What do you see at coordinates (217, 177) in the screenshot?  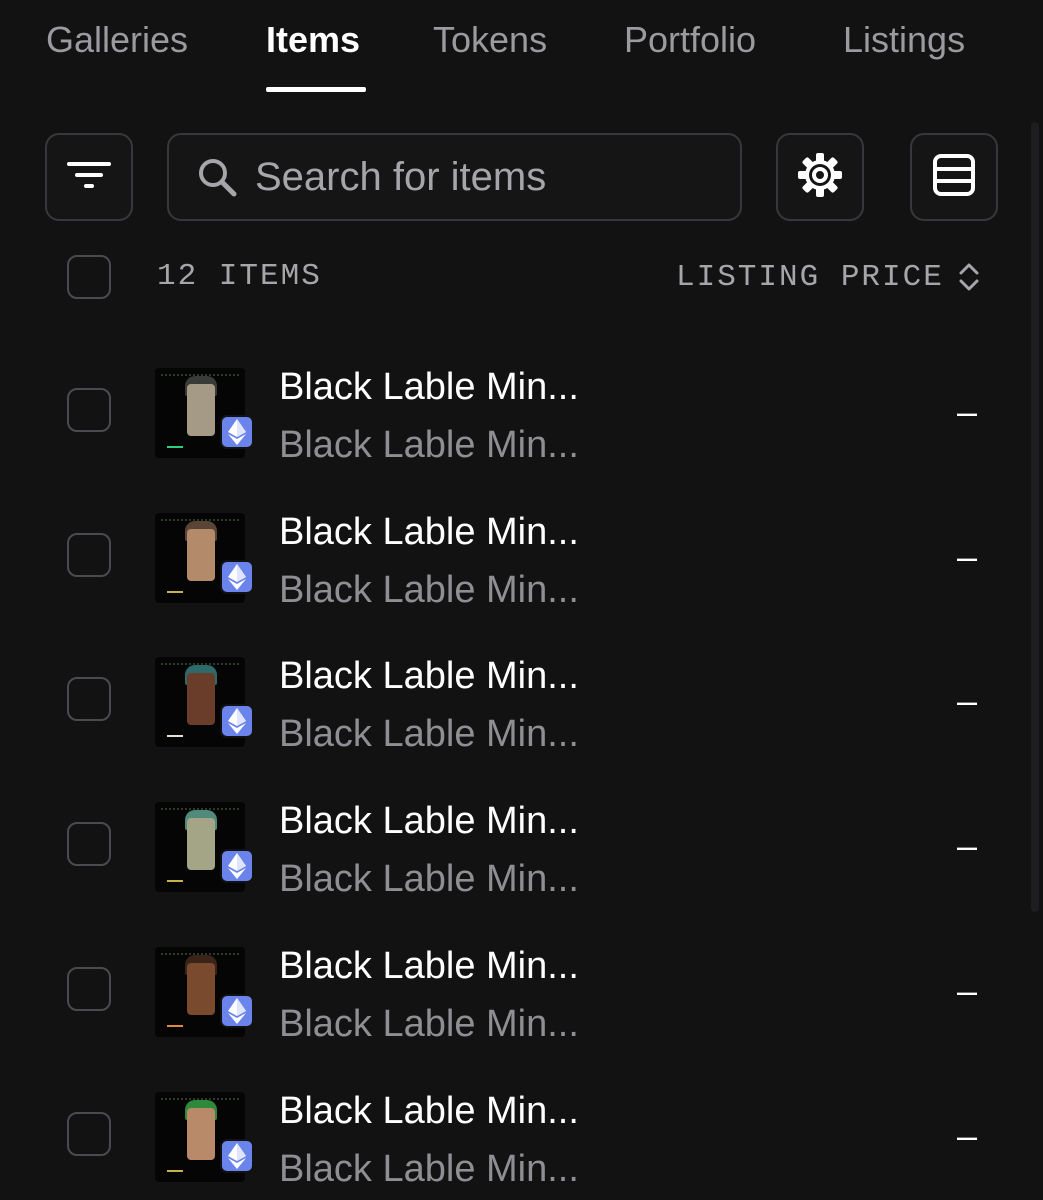 I see `search-icon` at bounding box center [217, 177].